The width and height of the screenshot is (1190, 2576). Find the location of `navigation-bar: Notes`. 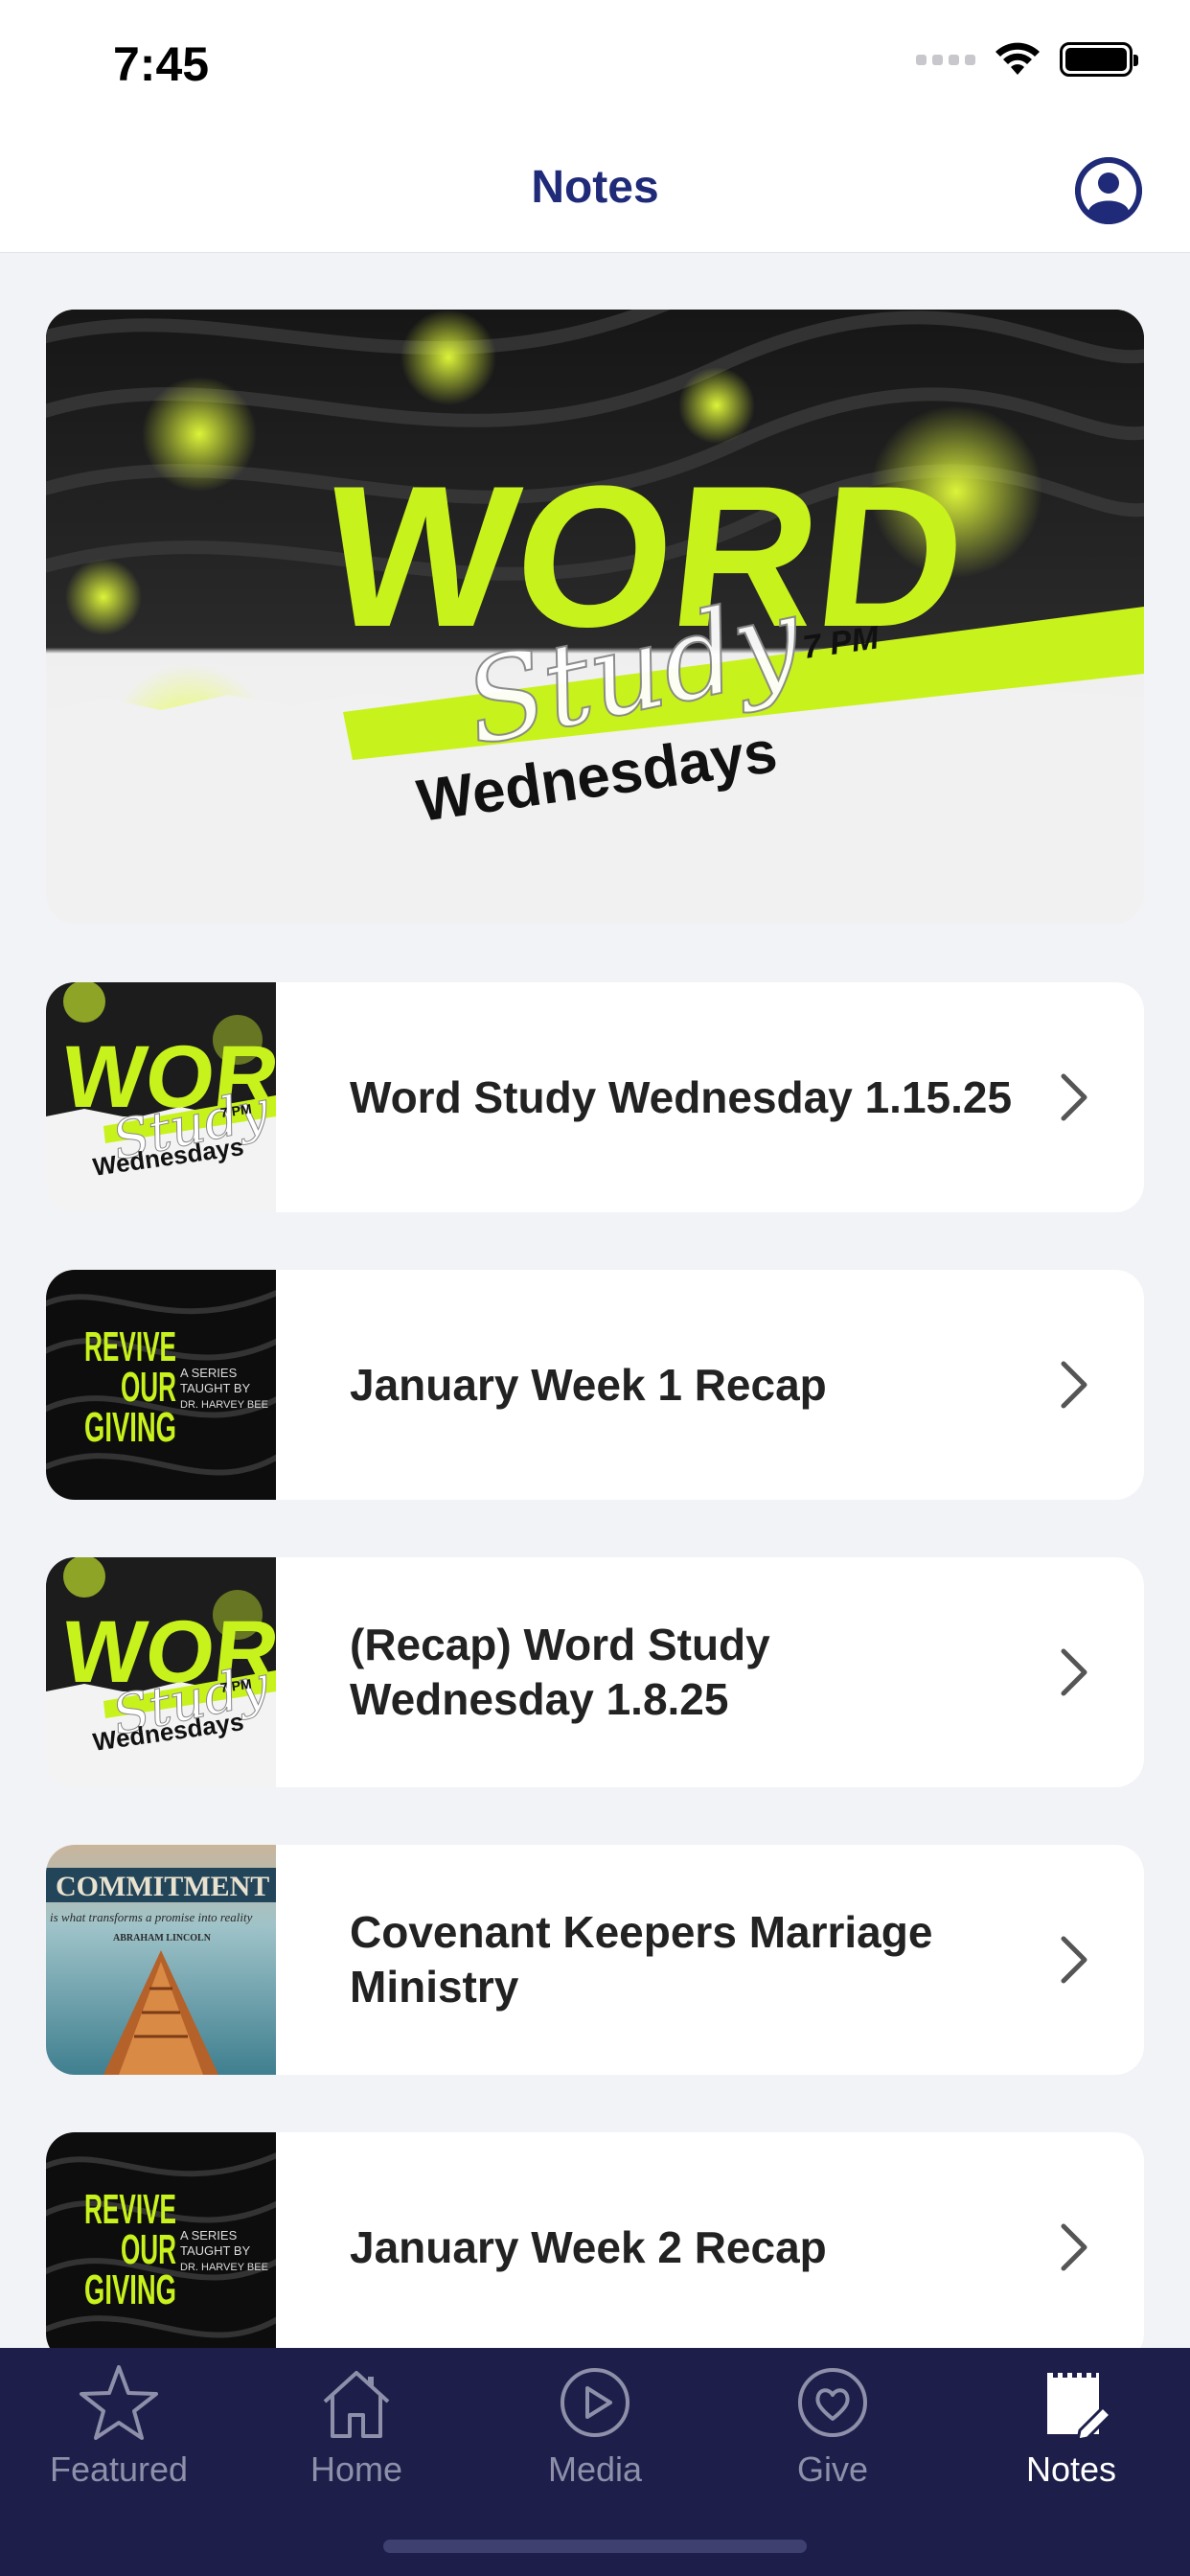

navigation-bar: Notes is located at coordinates (595, 193).